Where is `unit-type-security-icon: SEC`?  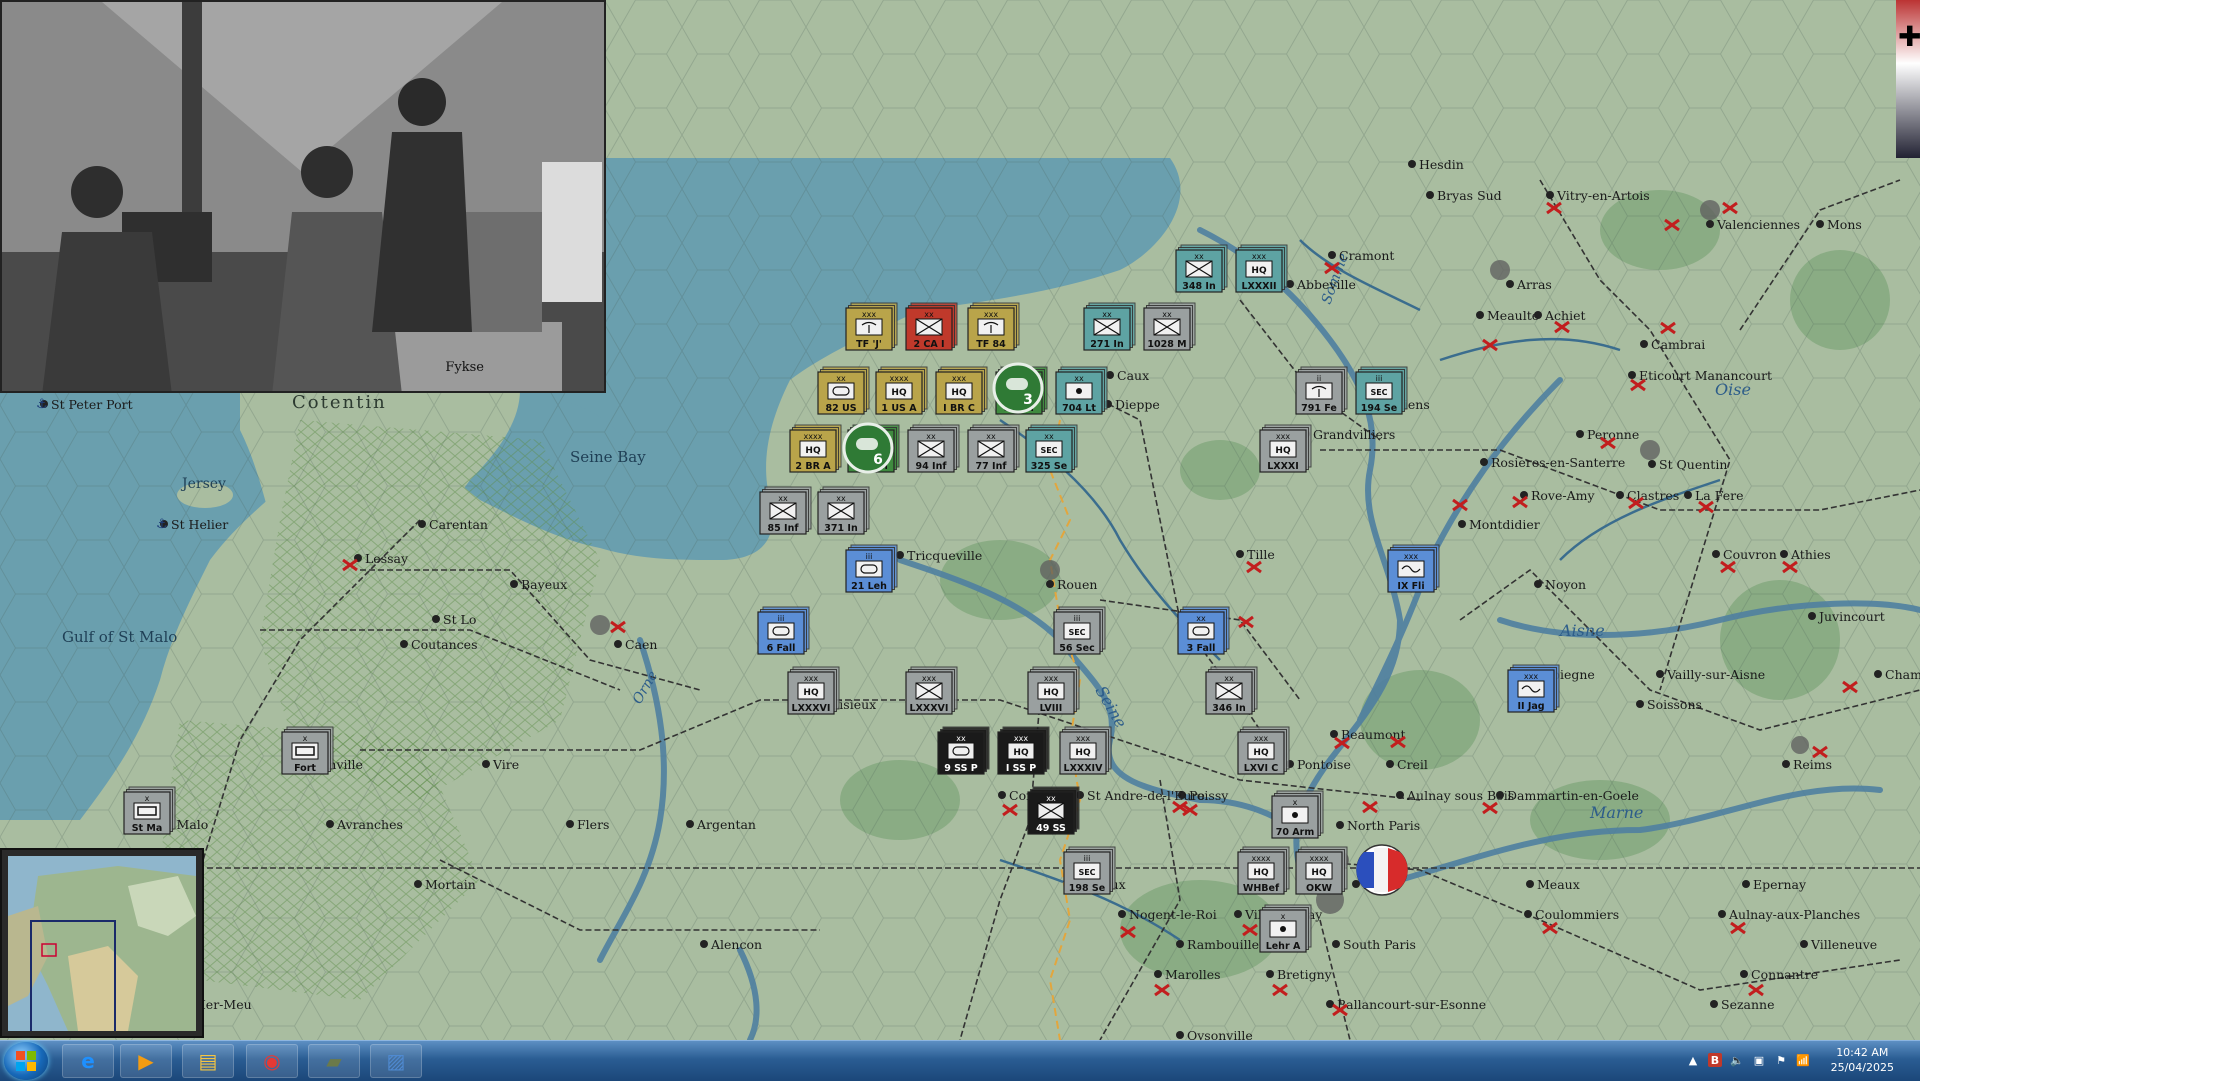
unit-type-security-icon: SEC is located at coordinates (1048, 450).